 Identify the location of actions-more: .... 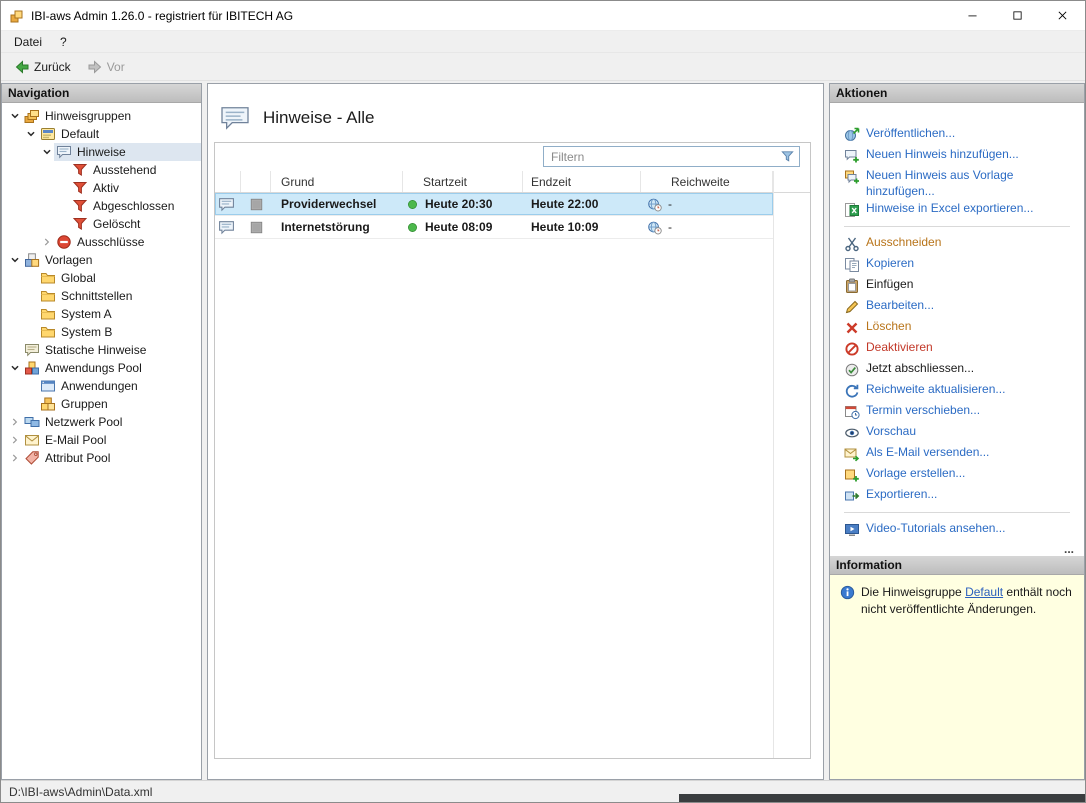
(1069, 549).